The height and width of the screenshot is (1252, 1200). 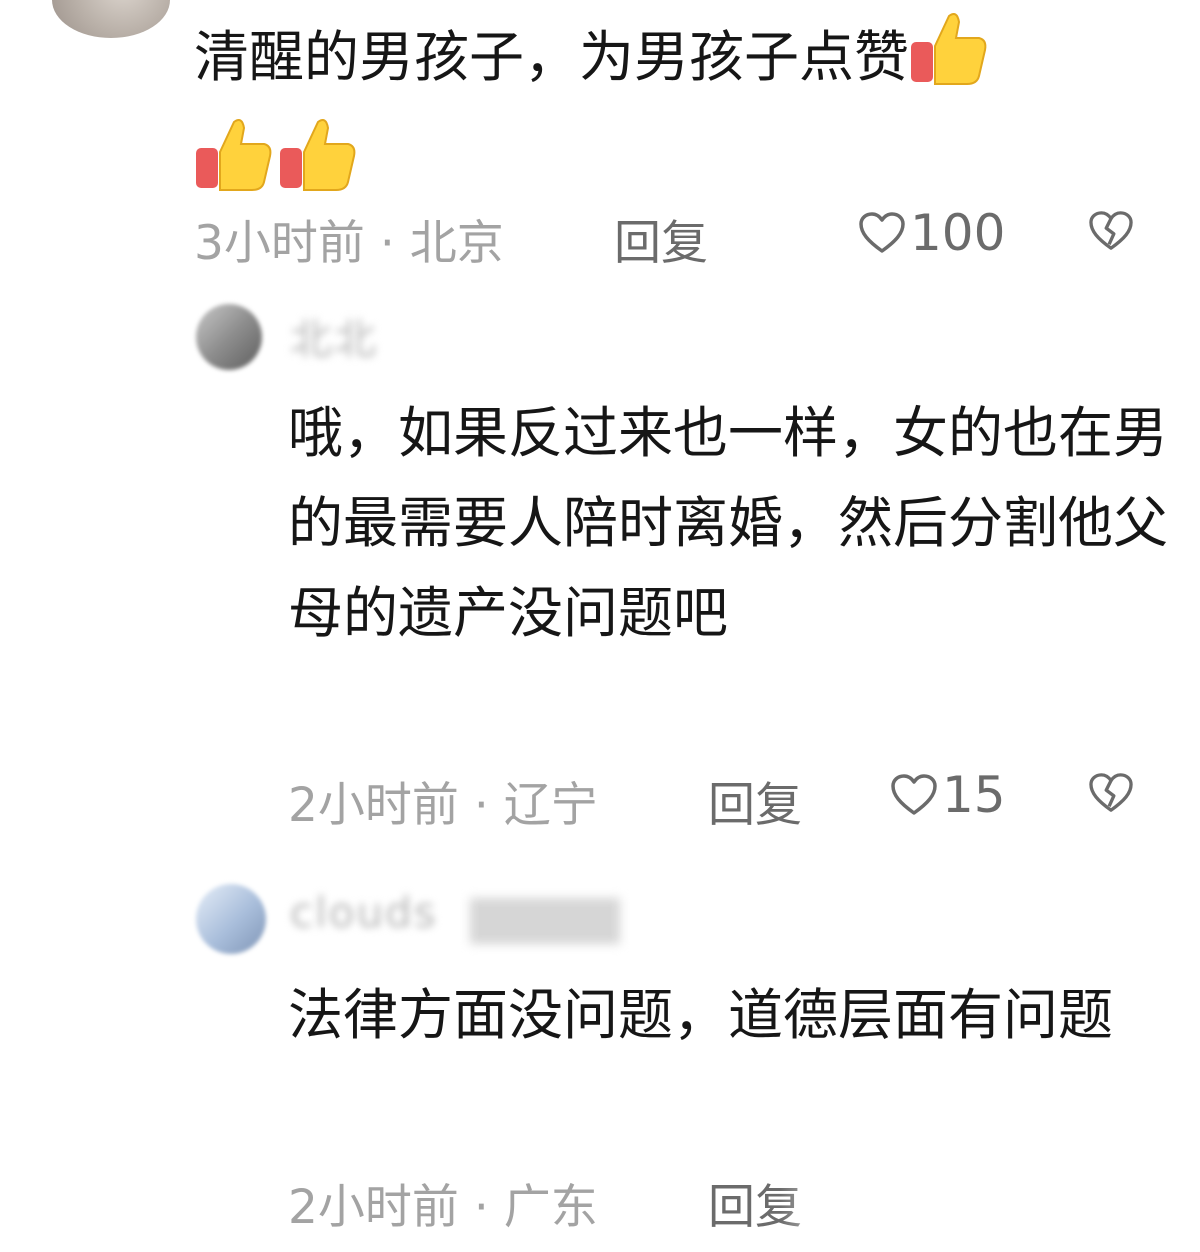 What do you see at coordinates (990, 1206) in the screenshot?
I see `bottom-fade` at bounding box center [990, 1206].